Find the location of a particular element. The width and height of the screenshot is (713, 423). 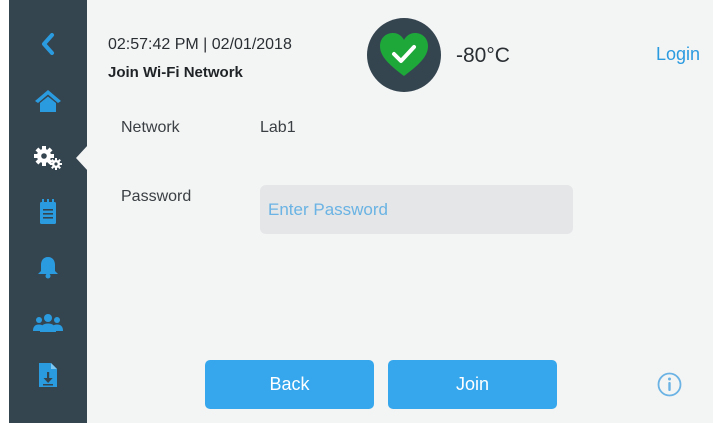

network-label: Network is located at coordinates (150, 127).